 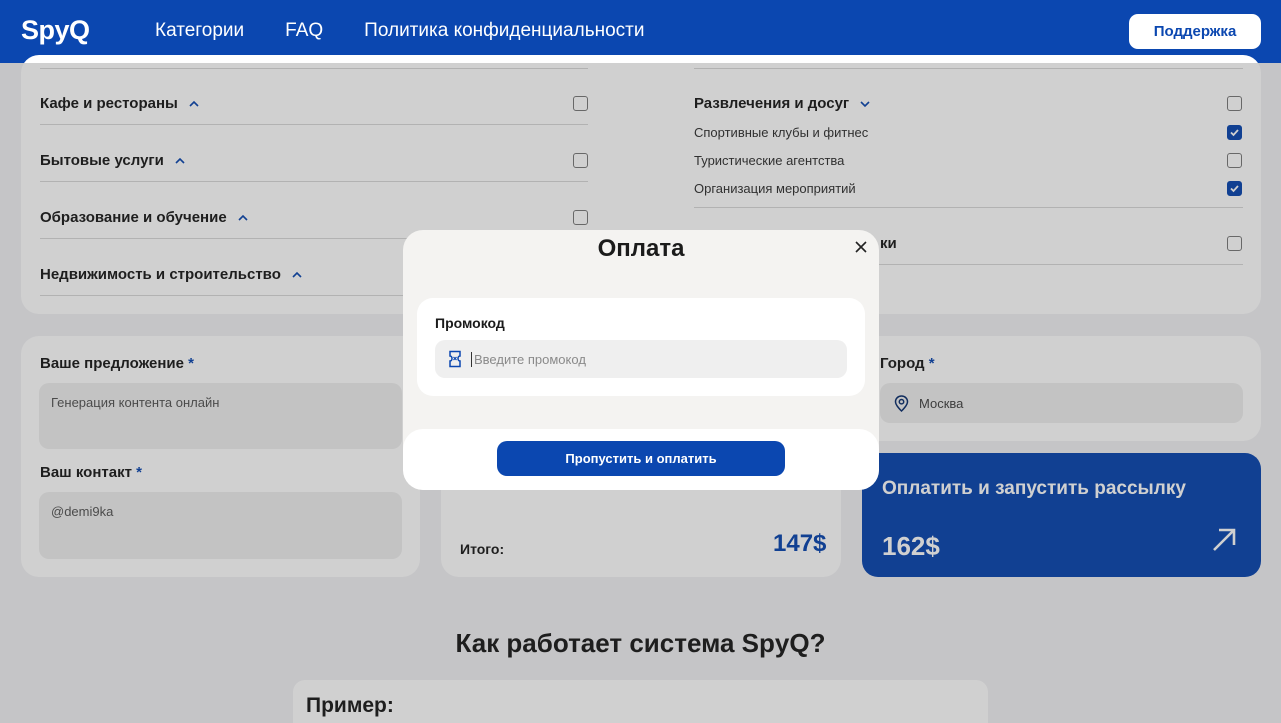 What do you see at coordinates (651, 359) in the screenshot?
I see `promo-input` at bounding box center [651, 359].